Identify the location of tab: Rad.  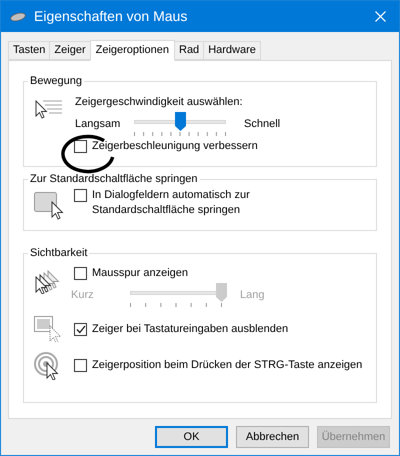
(189, 50).